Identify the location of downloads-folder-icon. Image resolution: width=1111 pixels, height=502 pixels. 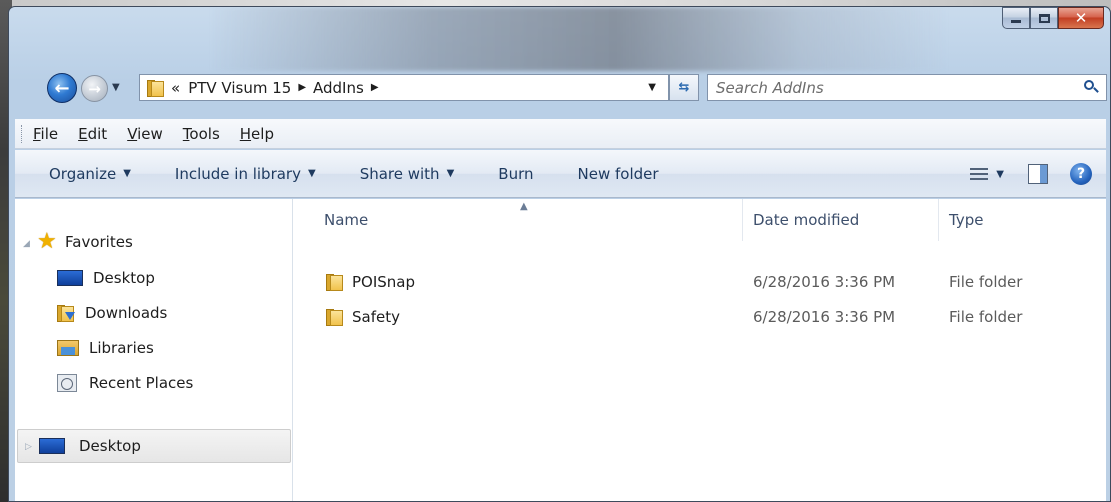
(66, 313).